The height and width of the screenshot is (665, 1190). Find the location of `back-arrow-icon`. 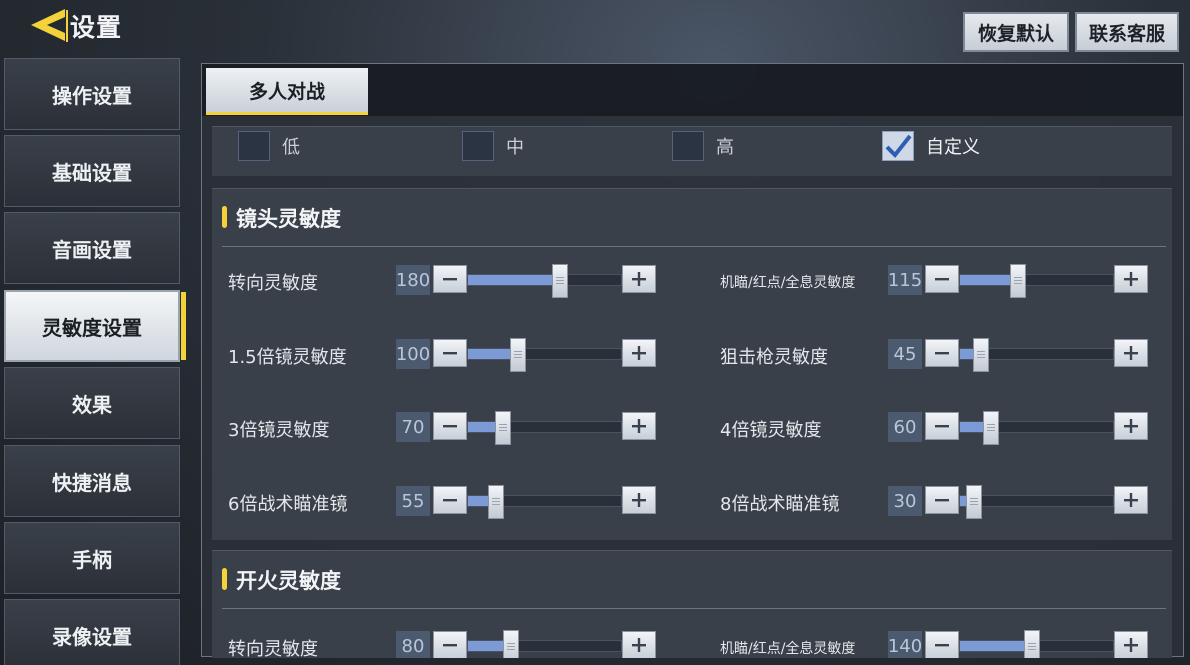

back-arrow-icon is located at coordinates (48, 25).